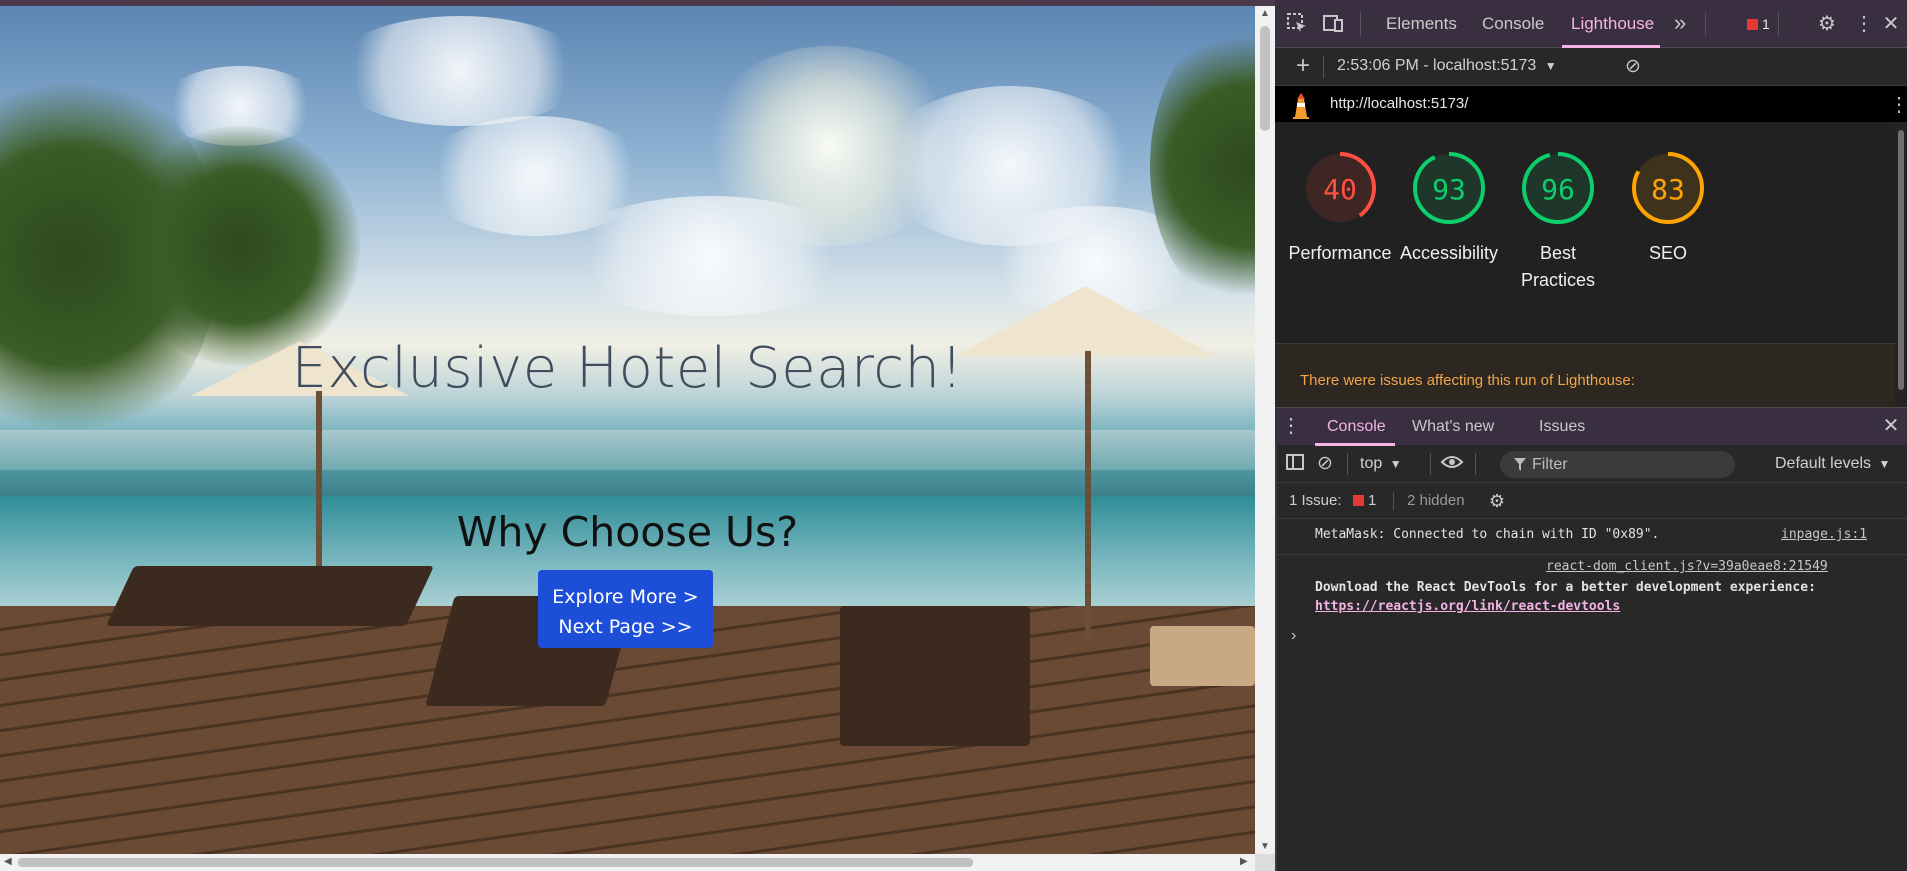 This screenshot has height=871, width=1907. I want to click on inspect-element-icon, so click(1297, 24).